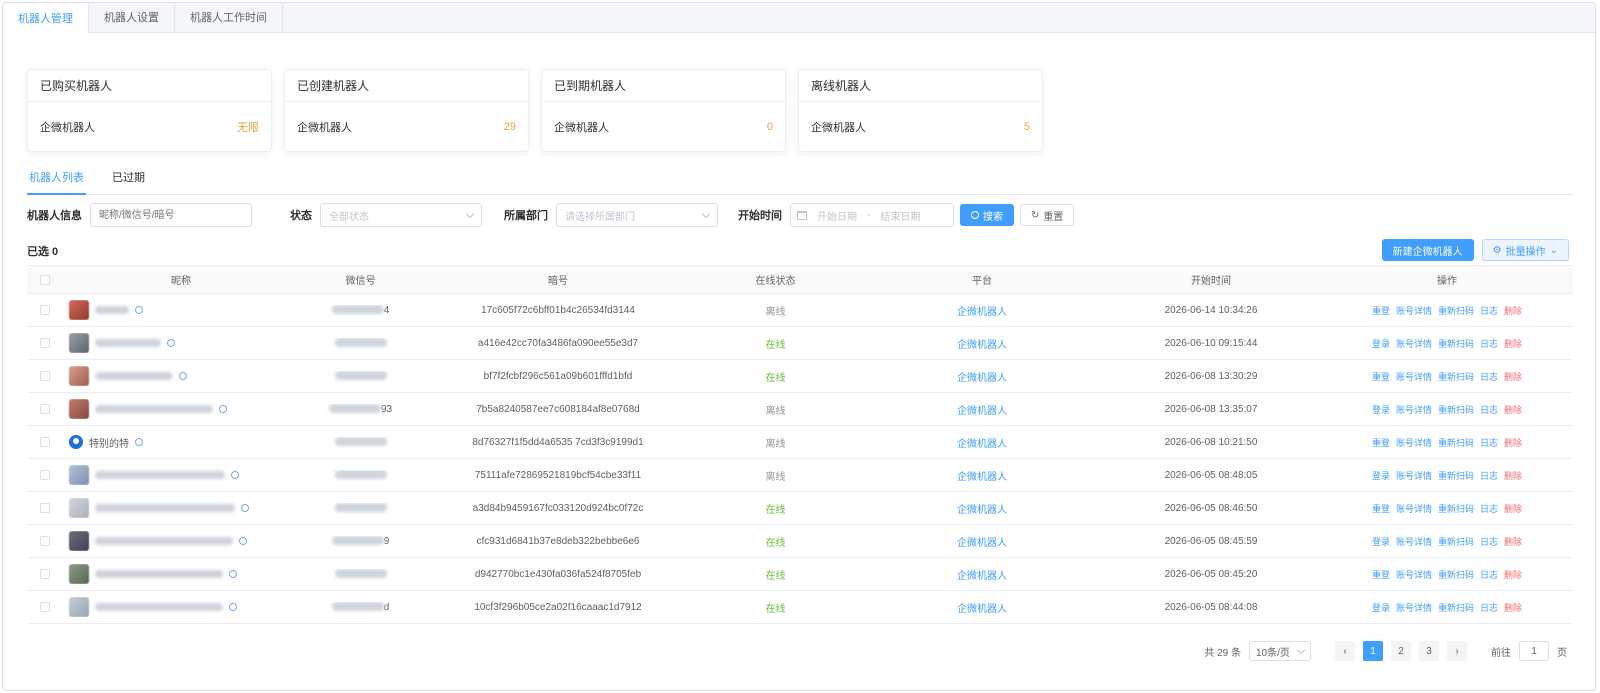 Image resolution: width=1600 pixels, height=693 pixels. What do you see at coordinates (128, 181) in the screenshot?
I see `tab-expired: 已过期` at bounding box center [128, 181].